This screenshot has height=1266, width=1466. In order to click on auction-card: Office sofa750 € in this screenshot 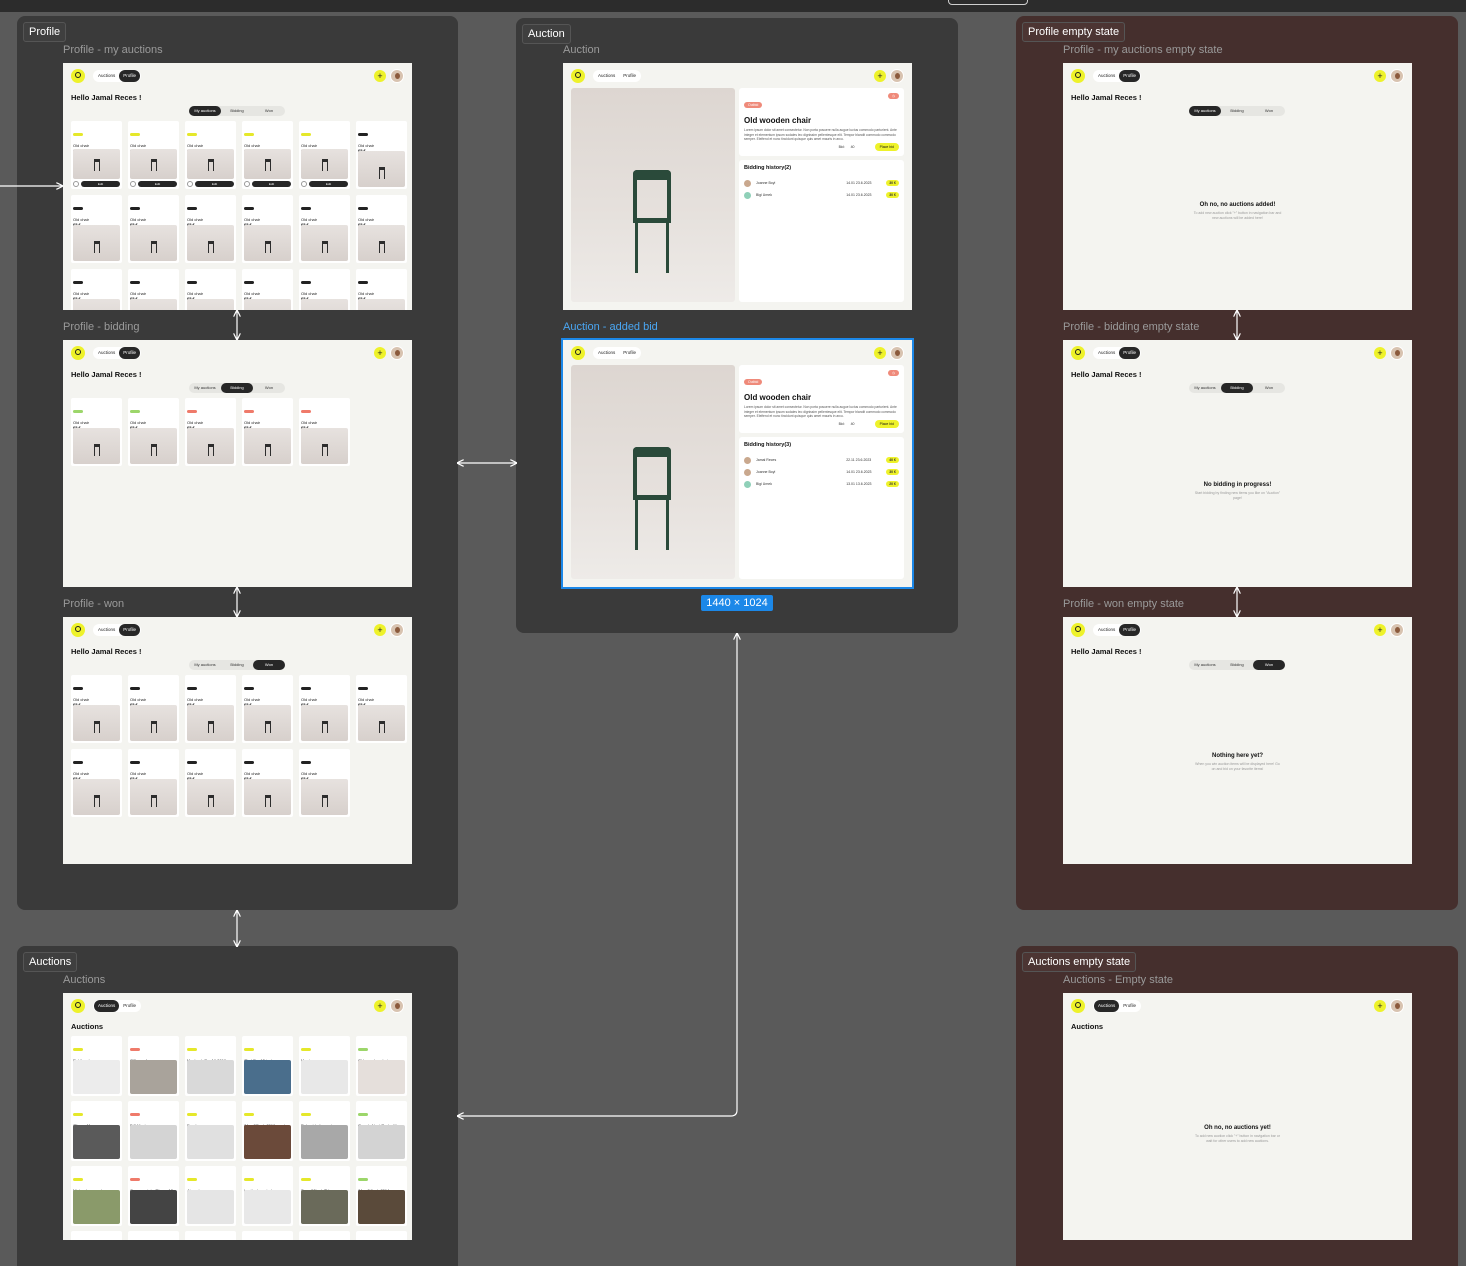, I will do `click(153, 1066)`.